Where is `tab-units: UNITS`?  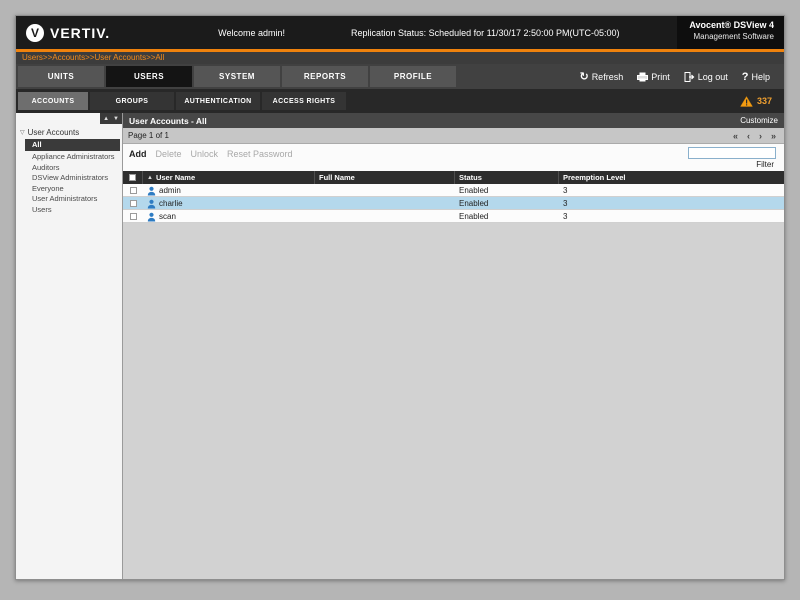
tab-units: UNITS is located at coordinates (61, 76).